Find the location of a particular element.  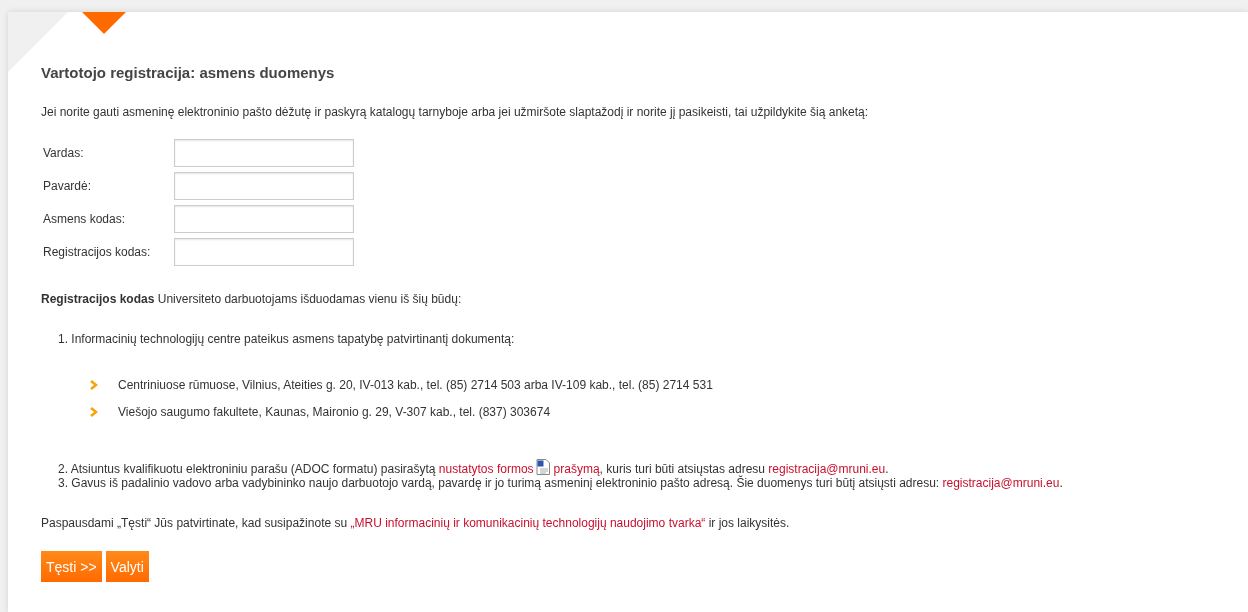

link: „MRU informacinių ir komunikacinių technologijų naudojimo tvarka“ is located at coordinates (528, 523).